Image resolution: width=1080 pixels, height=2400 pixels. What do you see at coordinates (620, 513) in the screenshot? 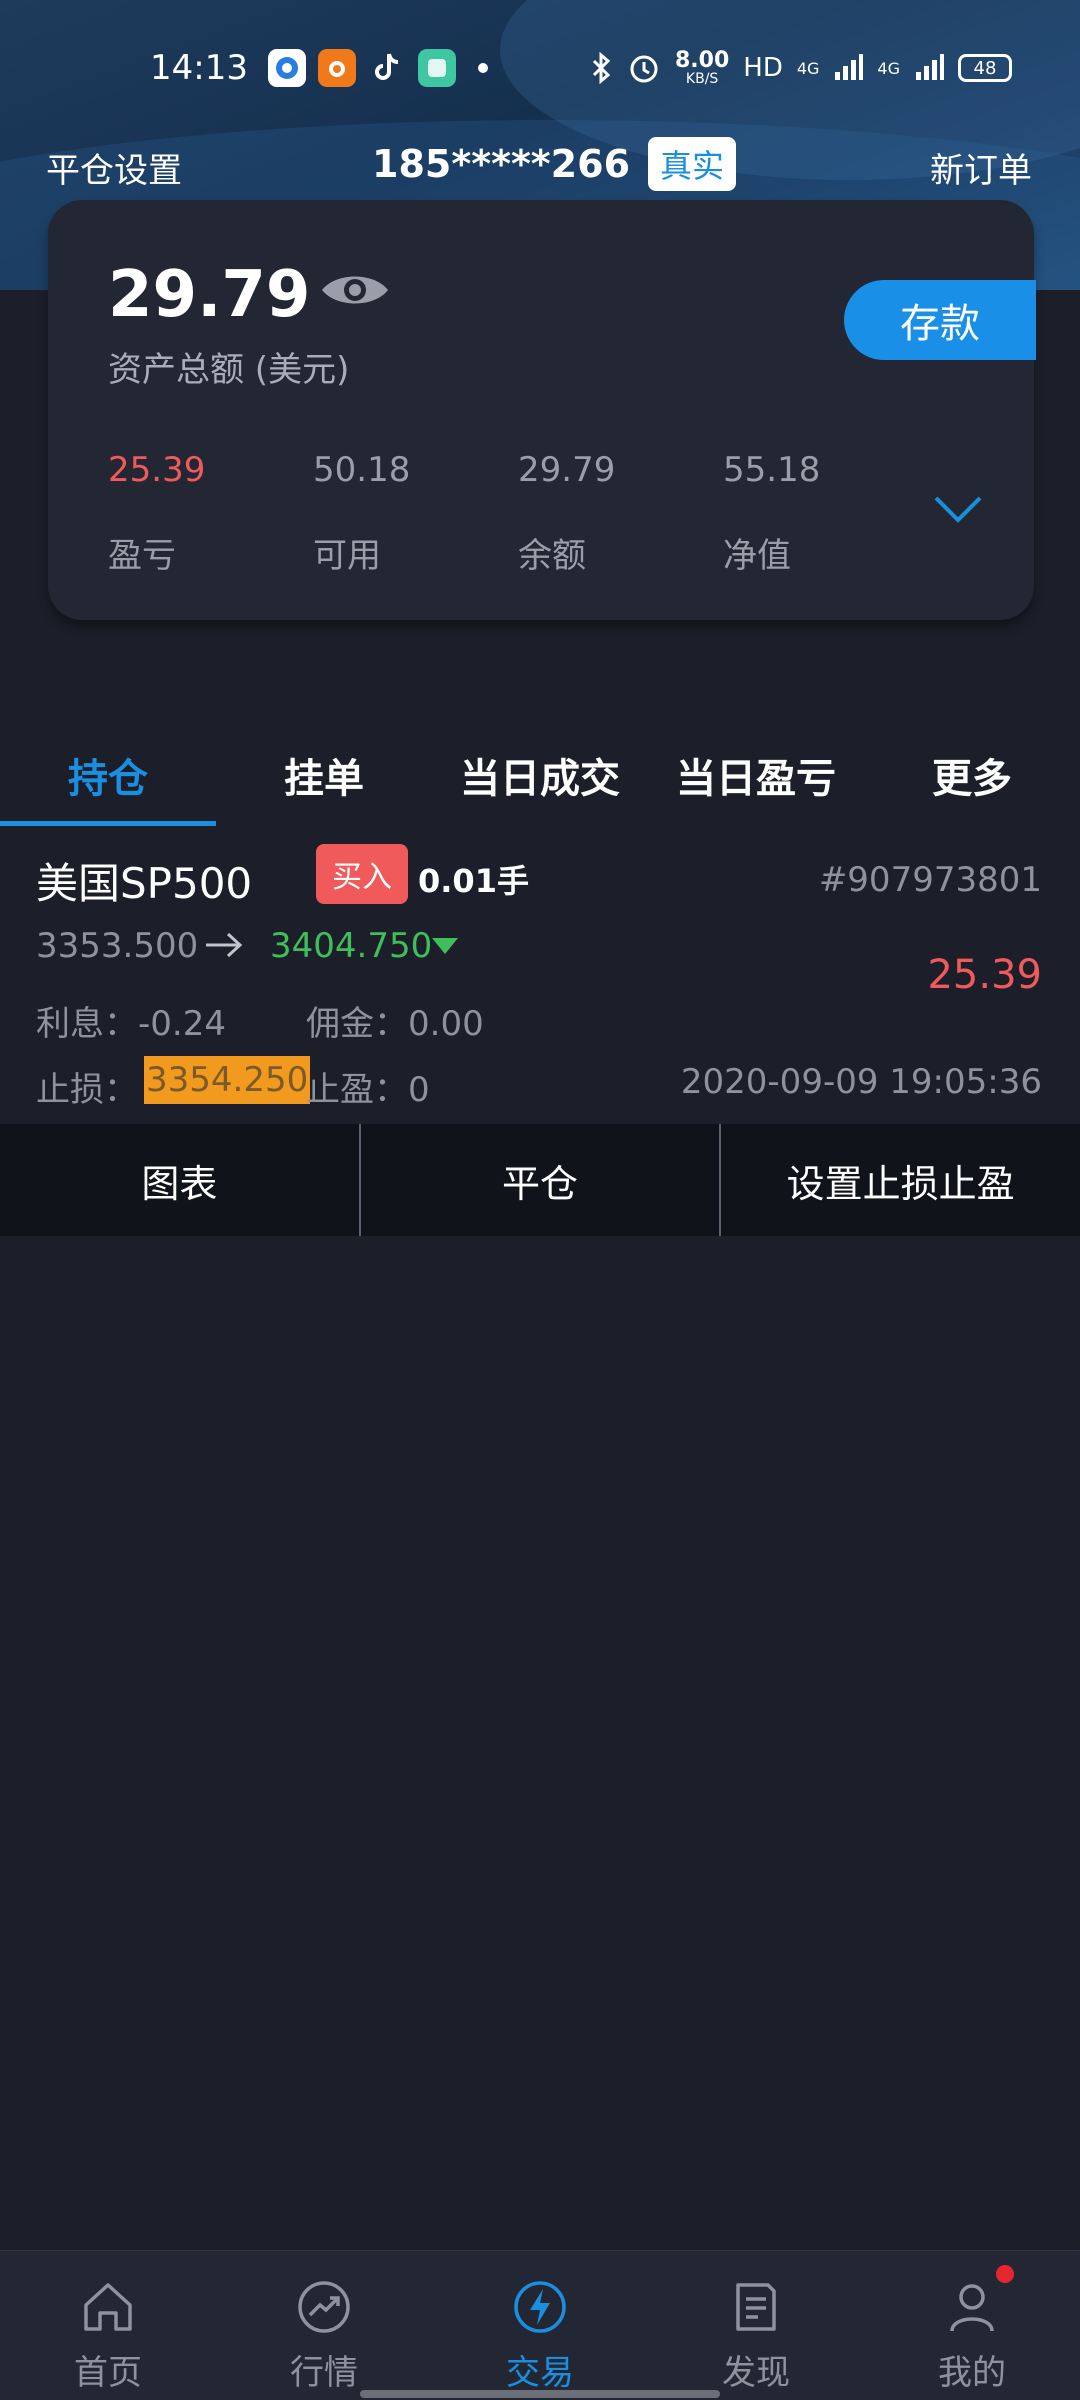
I see `stat-balance: 29.79 余额` at bounding box center [620, 513].